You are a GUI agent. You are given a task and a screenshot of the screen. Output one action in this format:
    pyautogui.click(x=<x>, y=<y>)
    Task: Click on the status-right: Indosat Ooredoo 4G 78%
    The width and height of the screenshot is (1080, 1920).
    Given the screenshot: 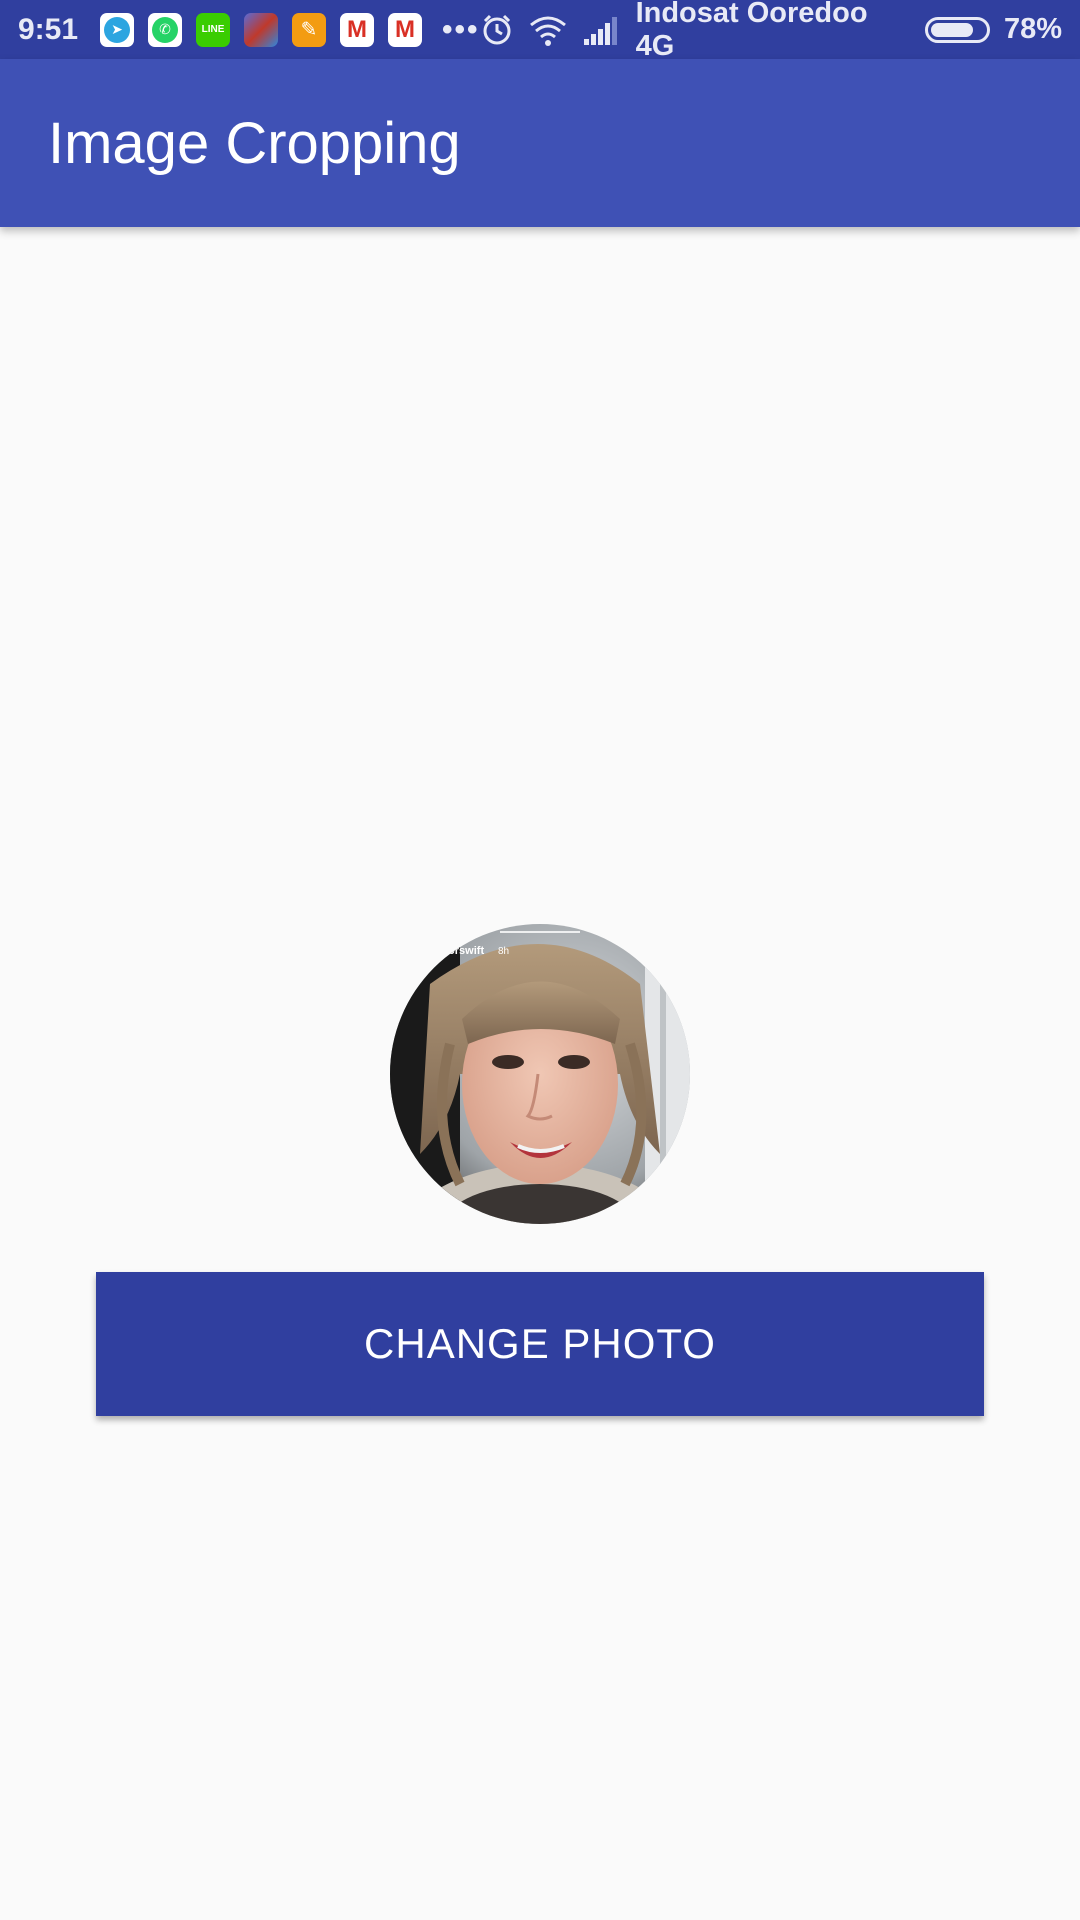 What is the action you would take?
    pyautogui.click(x=771, y=31)
    